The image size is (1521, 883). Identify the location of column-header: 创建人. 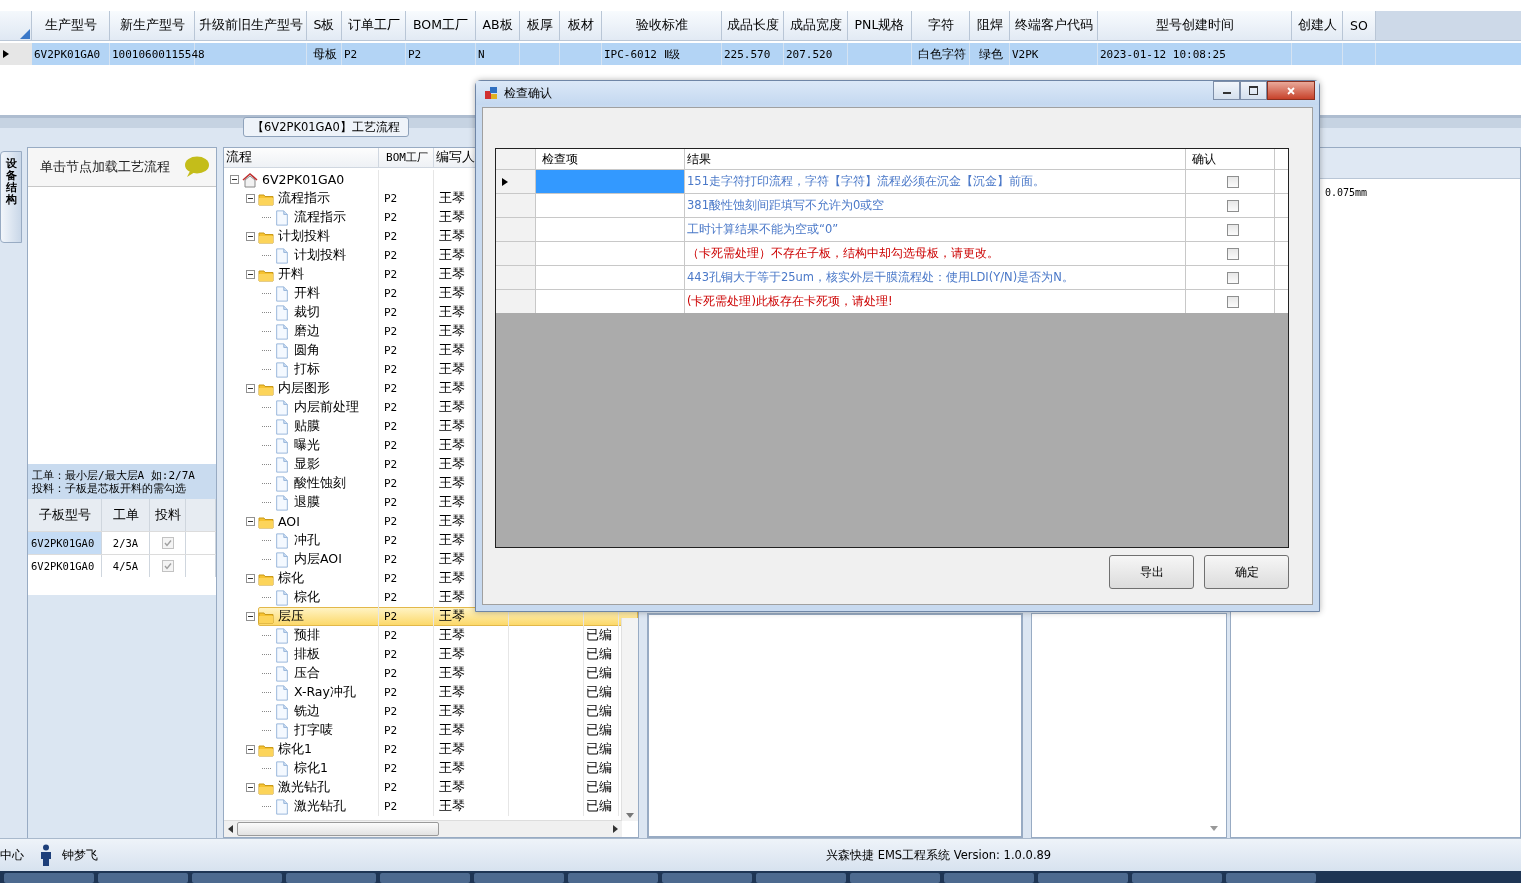
(1317, 26).